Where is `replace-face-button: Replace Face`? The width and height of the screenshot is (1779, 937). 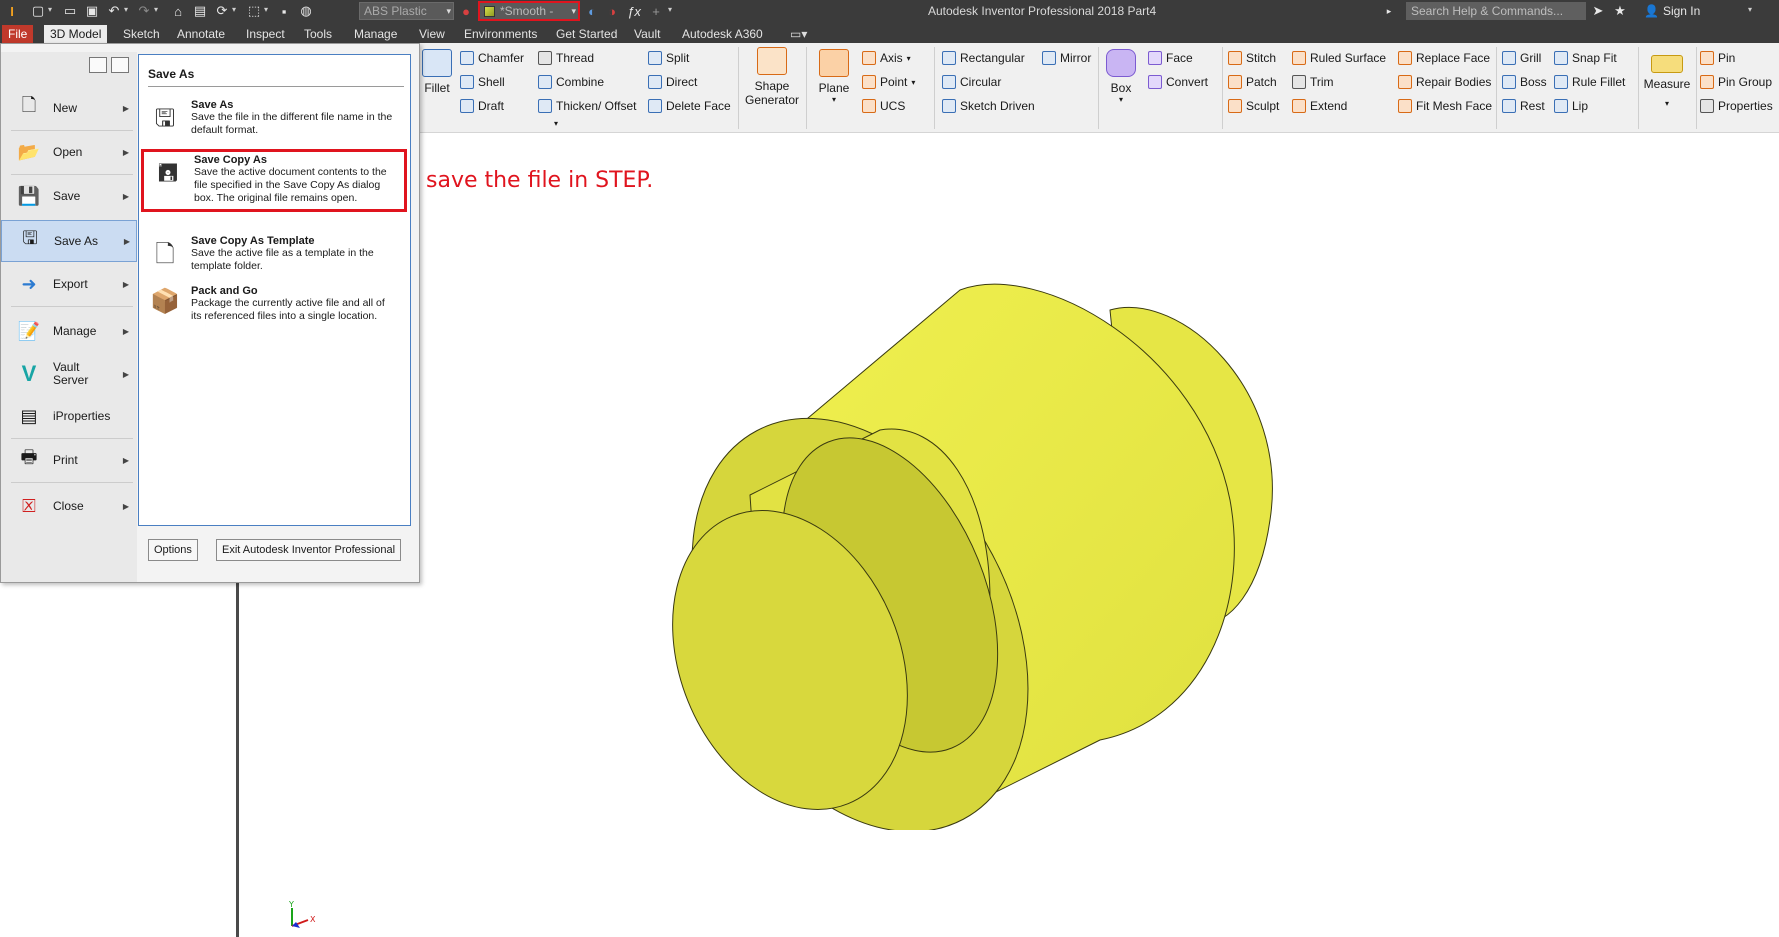 replace-face-button: Replace Face is located at coordinates (1444, 58).